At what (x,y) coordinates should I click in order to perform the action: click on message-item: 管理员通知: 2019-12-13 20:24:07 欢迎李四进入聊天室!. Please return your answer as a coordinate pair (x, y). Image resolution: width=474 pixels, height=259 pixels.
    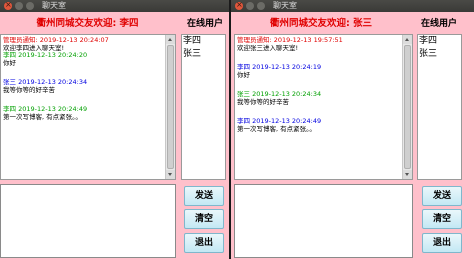
    Looking at the image, I should click on (83, 44).